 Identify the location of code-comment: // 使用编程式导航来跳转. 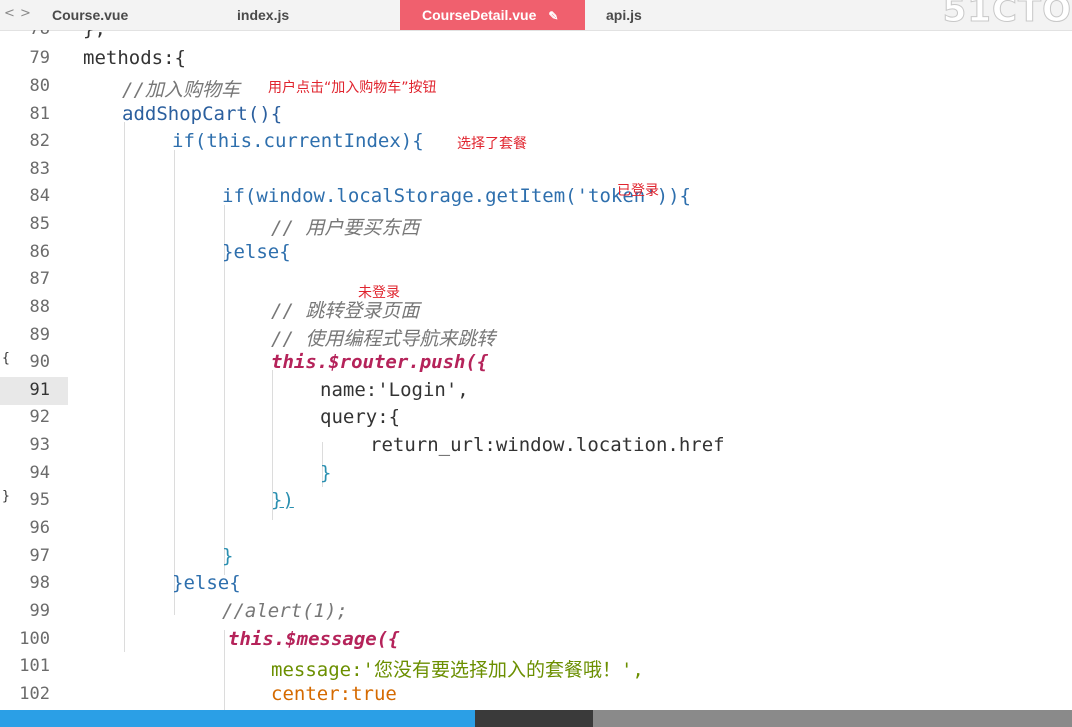
(383, 339).